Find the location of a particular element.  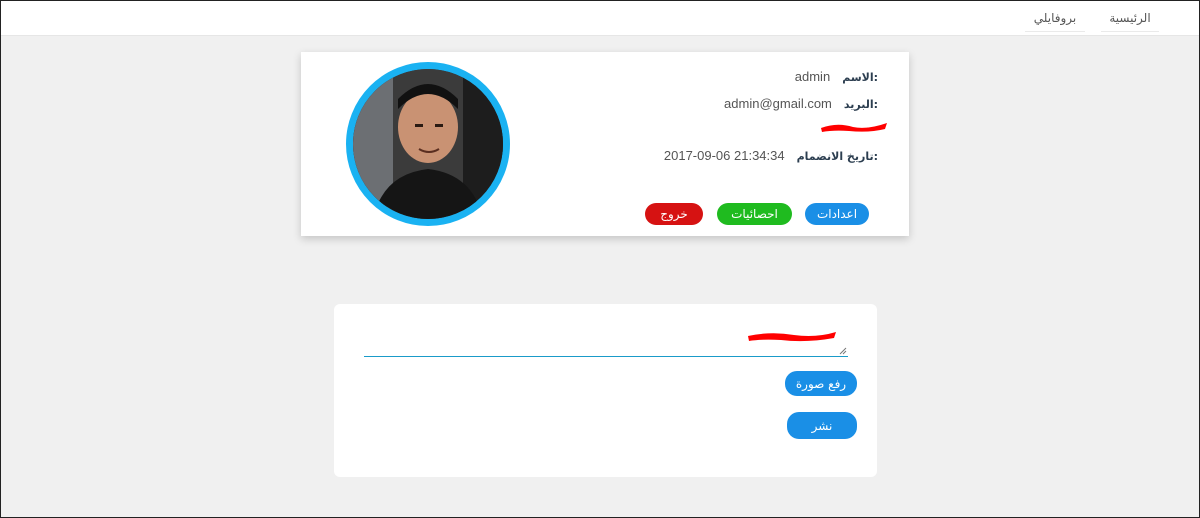

name-value: admin is located at coordinates (812, 76).